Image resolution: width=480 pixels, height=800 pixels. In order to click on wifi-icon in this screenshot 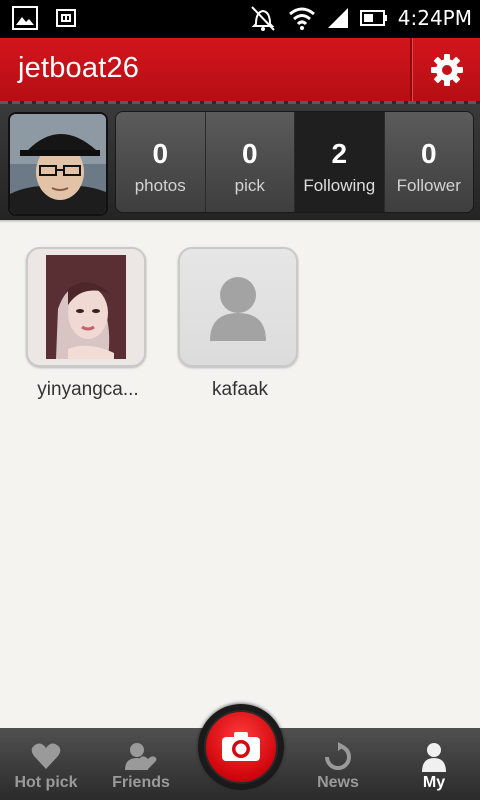, I will do `click(301, 18)`.